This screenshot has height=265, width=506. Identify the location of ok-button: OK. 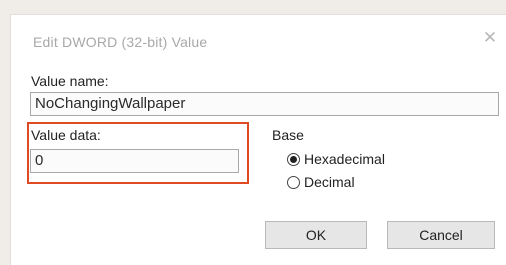
(316, 235).